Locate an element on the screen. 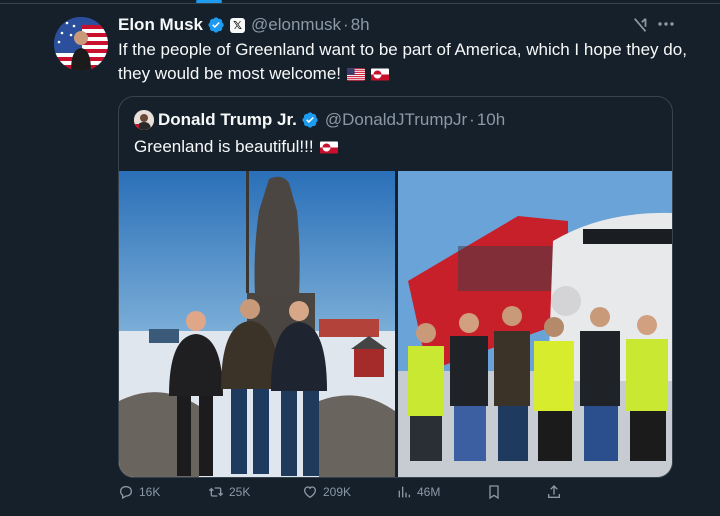  like-icon is located at coordinates (310, 492).